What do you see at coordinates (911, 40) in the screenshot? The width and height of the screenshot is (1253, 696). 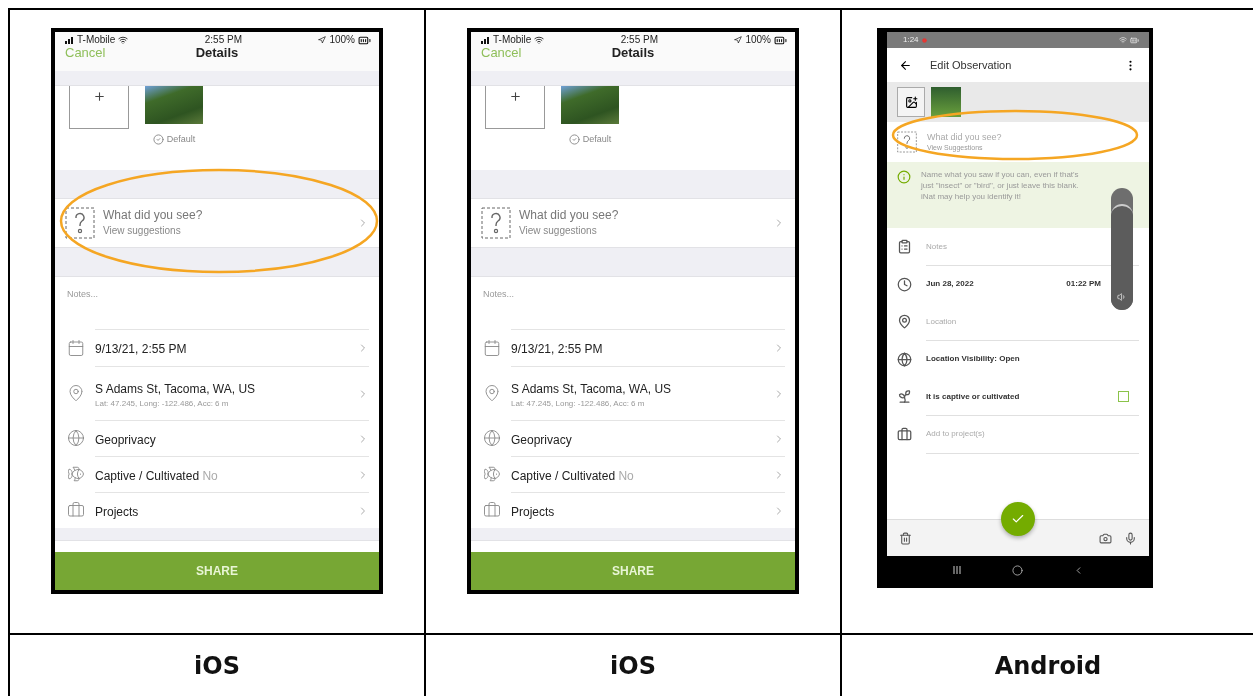 I see `status-time: 1:24` at bounding box center [911, 40].